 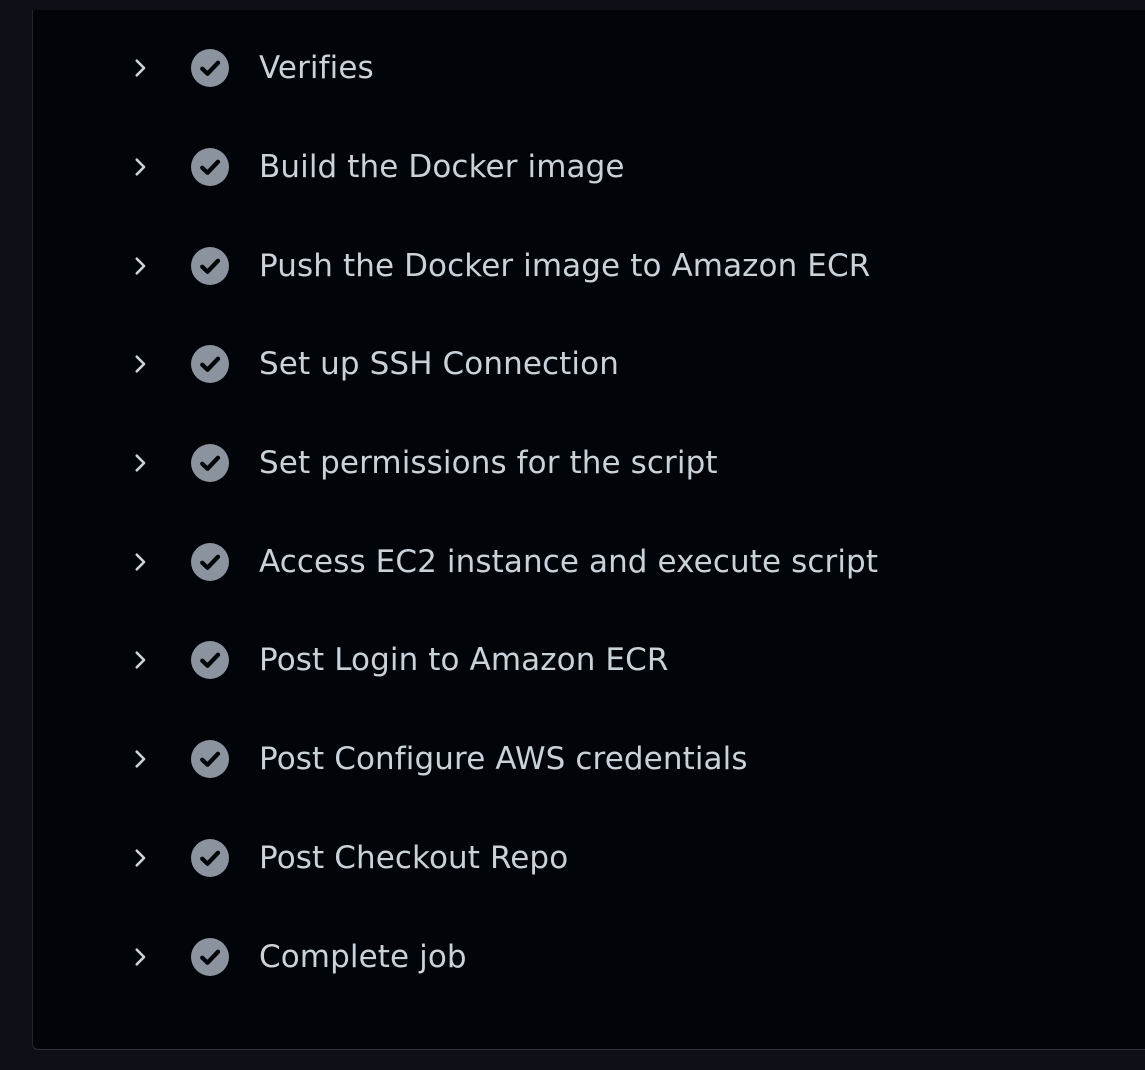 What do you see at coordinates (439, 364) in the screenshot?
I see `step-label: Set up SSH Connection` at bounding box center [439, 364].